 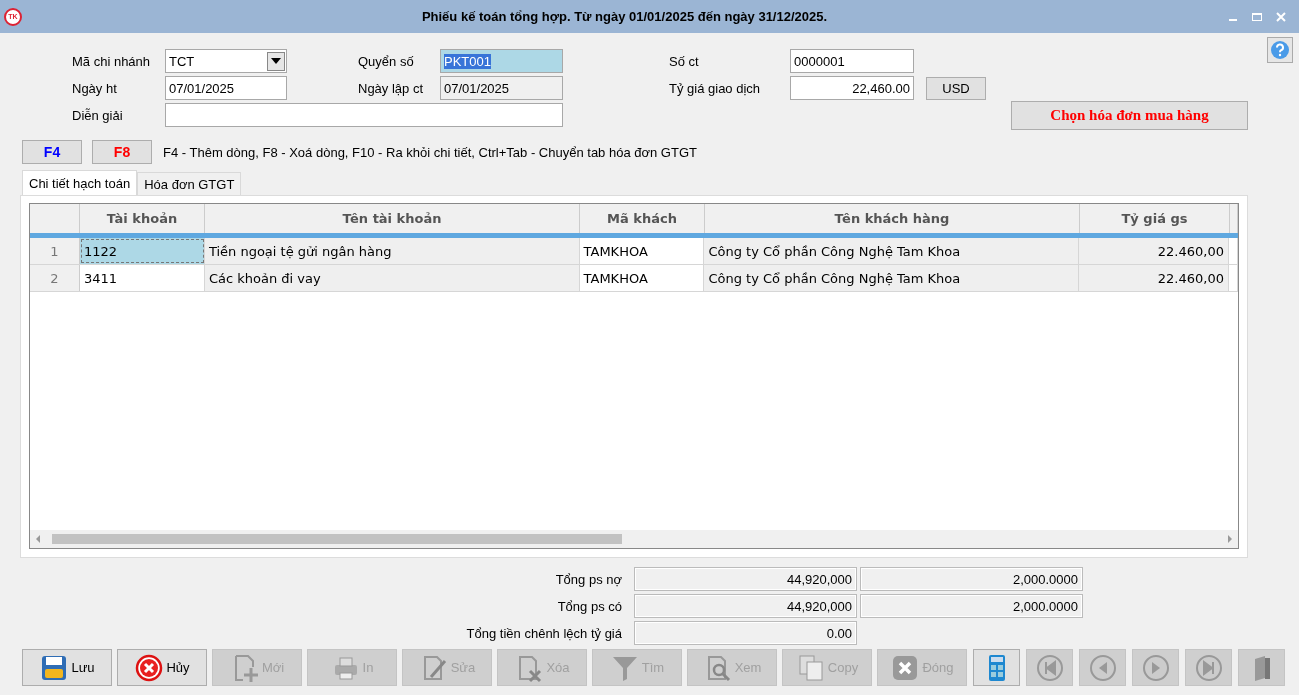 I want to click on first-record-icon, so click(x=1049, y=667).